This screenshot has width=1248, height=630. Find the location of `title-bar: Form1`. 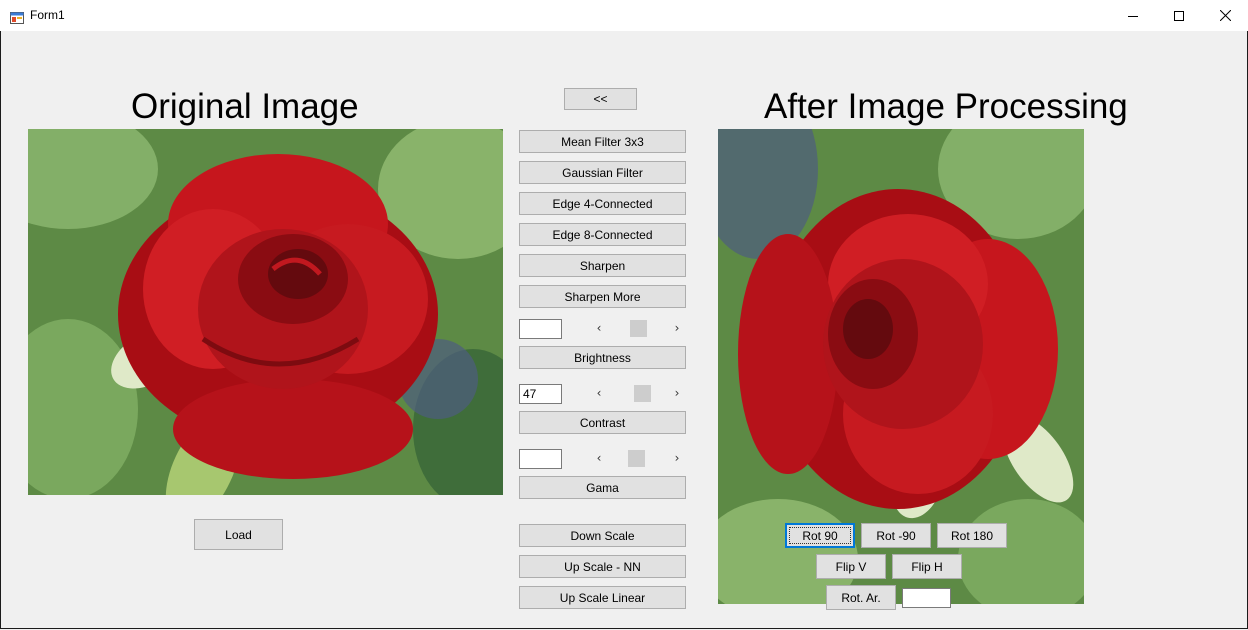

title-bar: Form1 is located at coordinates (624, 15).